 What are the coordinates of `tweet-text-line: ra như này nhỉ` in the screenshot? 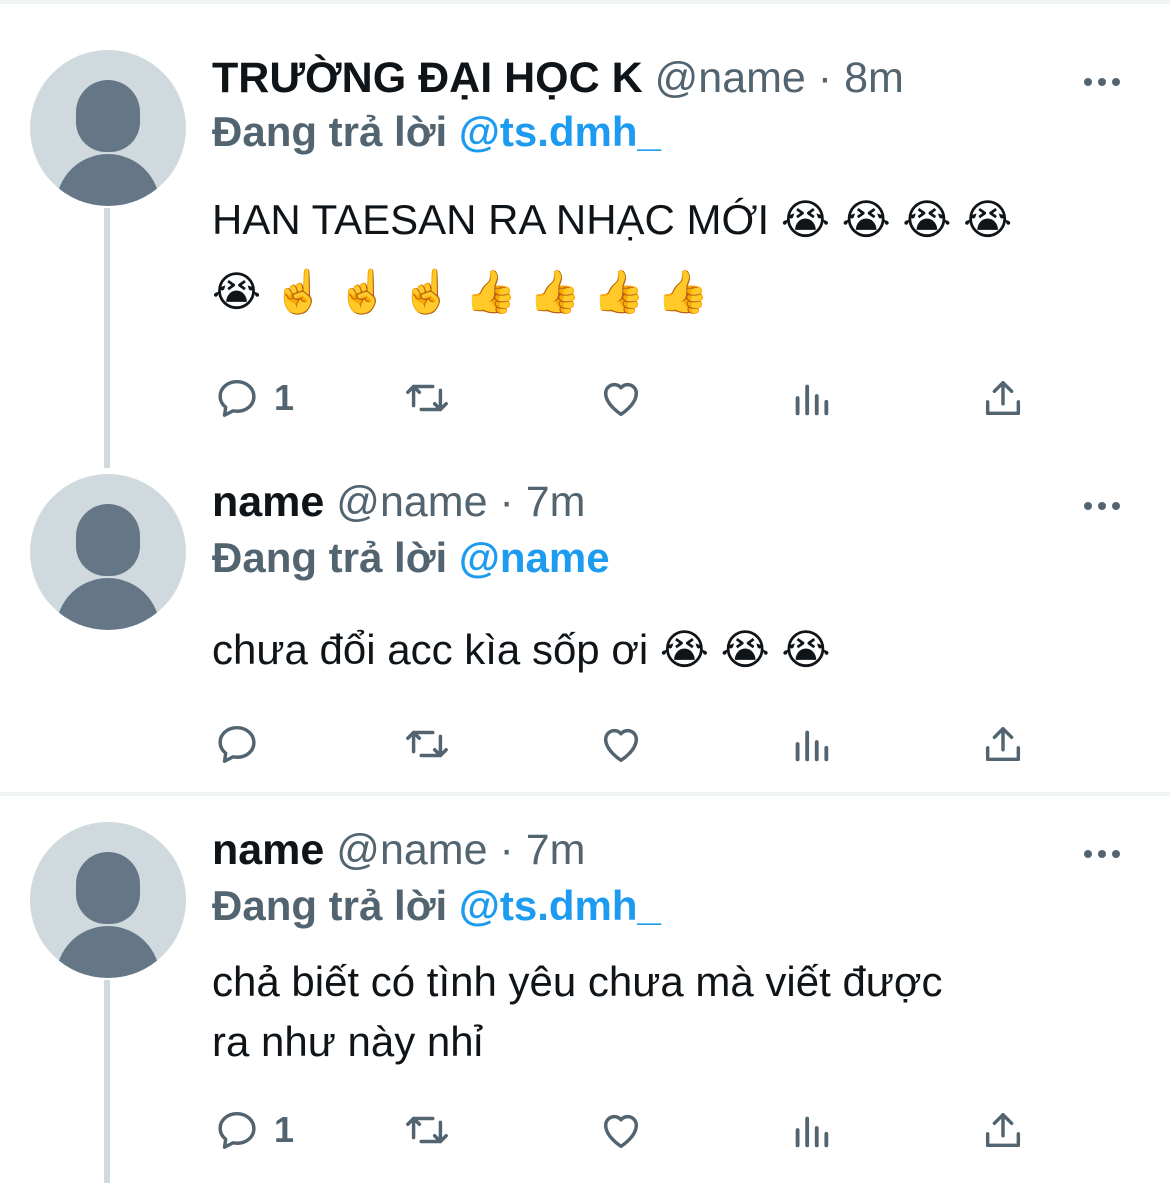 It's located at (347, 1041).